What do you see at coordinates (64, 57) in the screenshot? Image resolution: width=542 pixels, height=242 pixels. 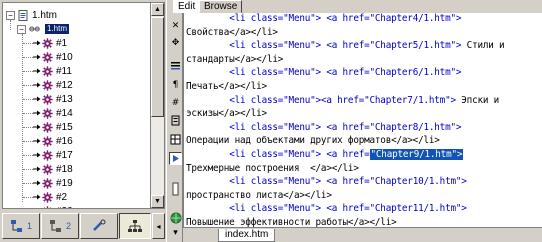 I see `tree-item-label: #10` at bounding box center [64, 57].